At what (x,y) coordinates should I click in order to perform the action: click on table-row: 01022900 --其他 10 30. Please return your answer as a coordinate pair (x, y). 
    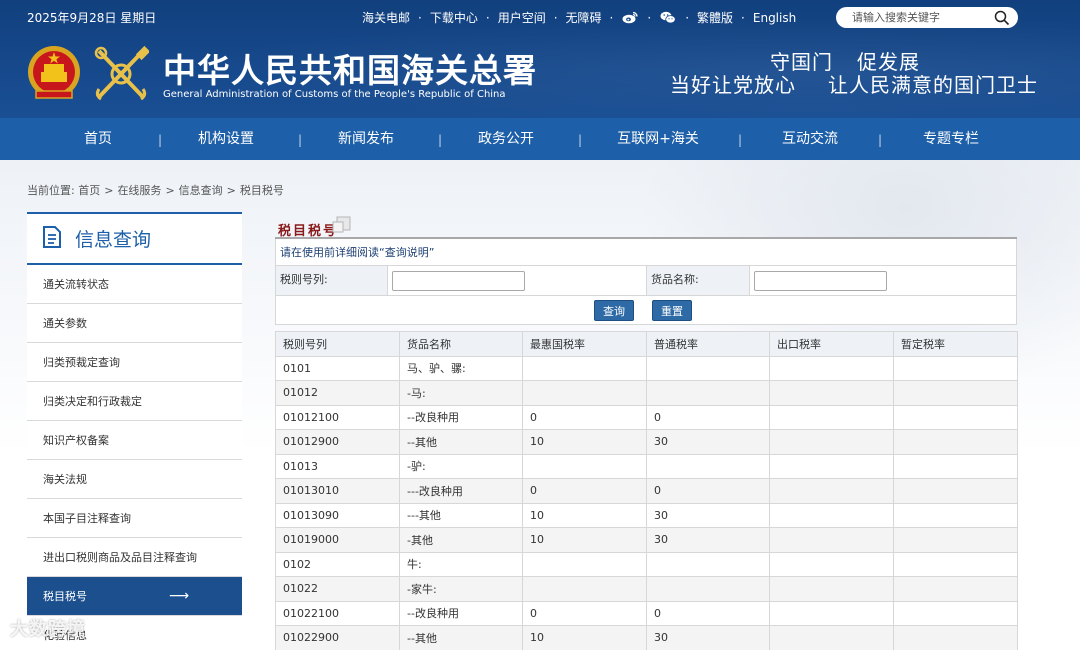
    Looking at the image, I should click on (646, 637).